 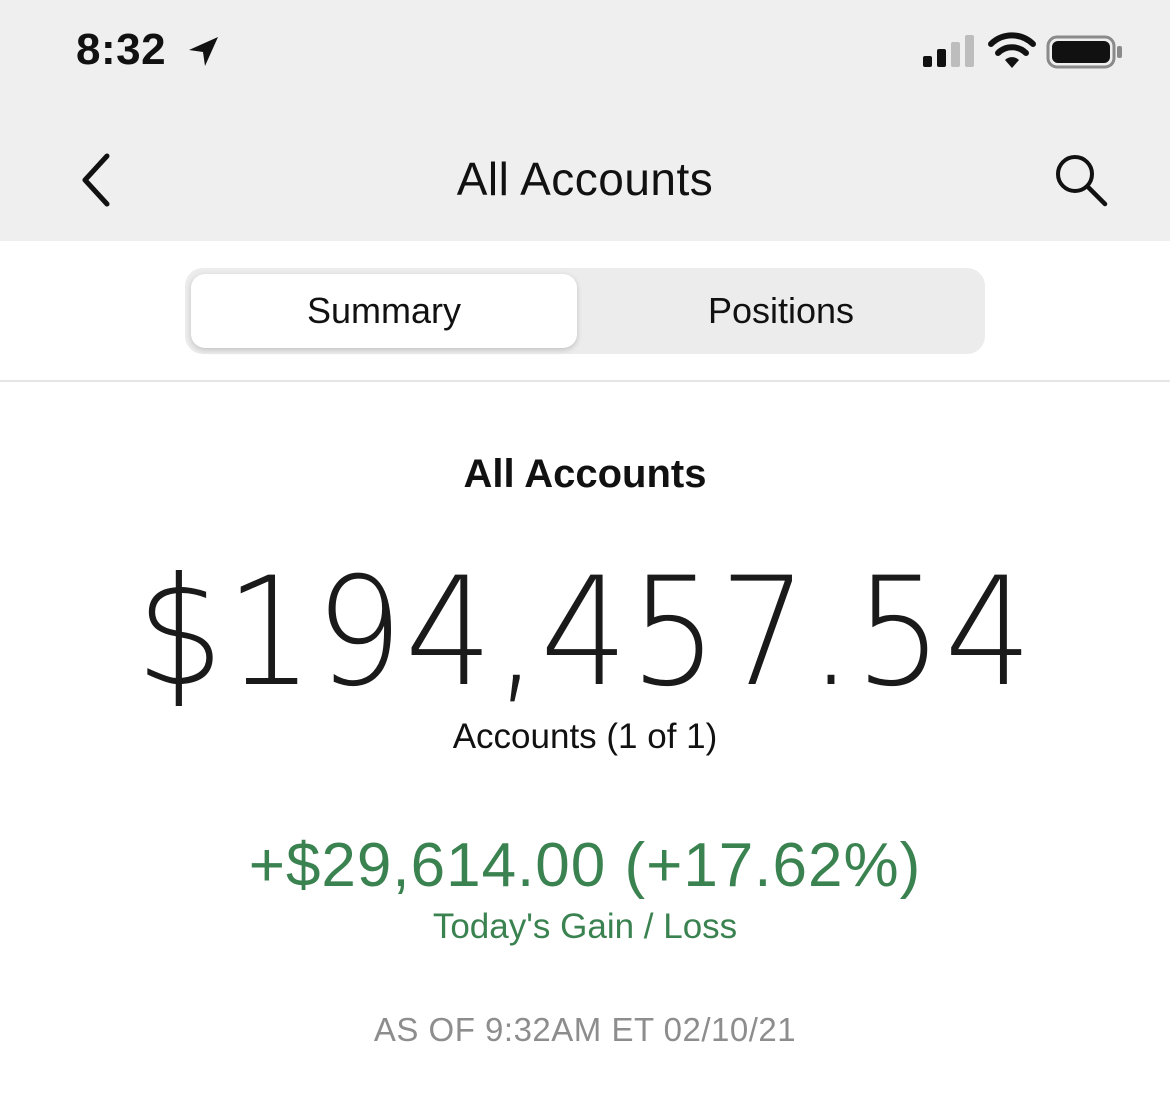 I want to click on todays-gain-value: +$29,614.00 (+17.62%), so click(x=585, y=865).